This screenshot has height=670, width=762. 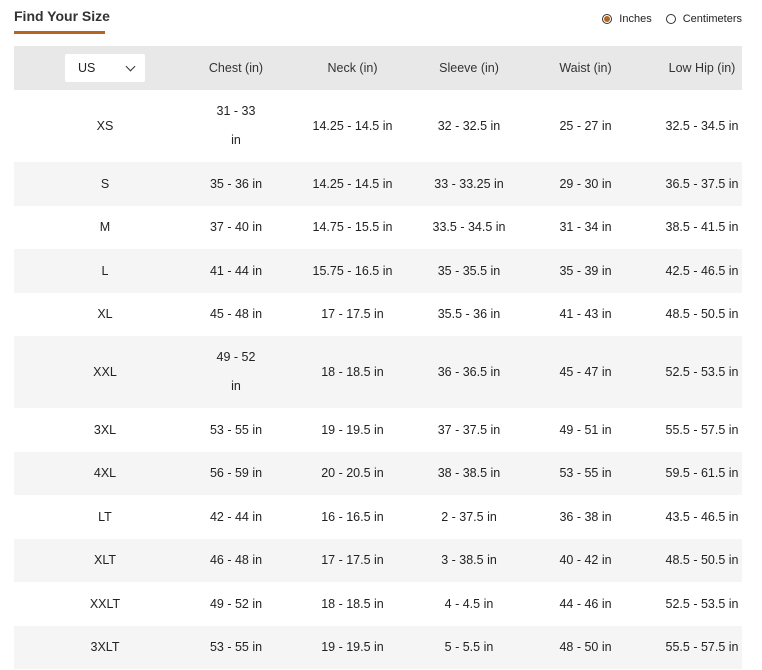 What do you see at coordinates (585, 560) in the screenshot?
I see `waist-cell: 40 - 42 in` at bounding box center [585, 560].